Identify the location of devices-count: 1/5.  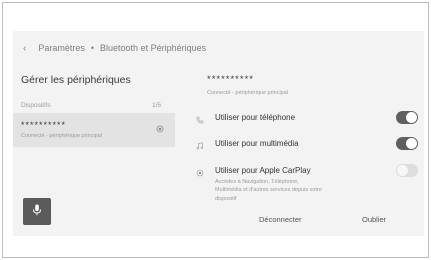
(157, 105).